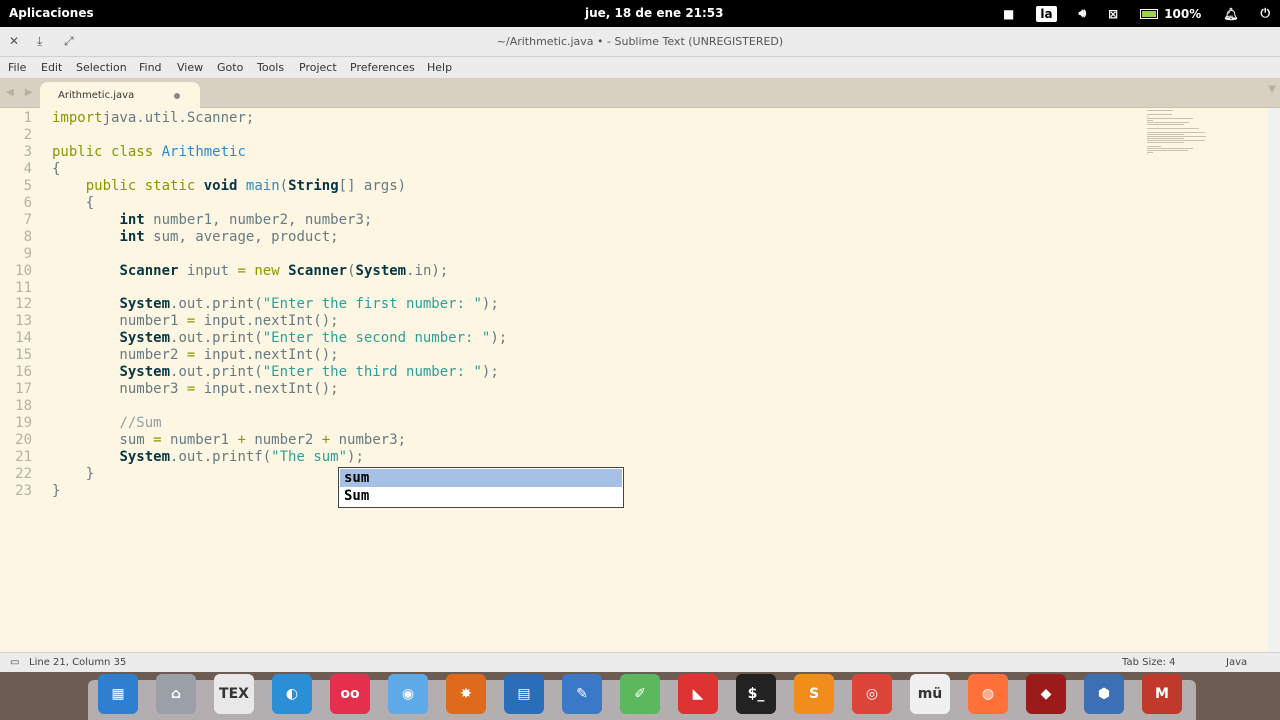 The width and height of the screenshot is (1280, 720). What do you see at coordinates (640, 662) in the screenshot?
I see `status-bar: ▭ Line 21, Column 35 Tab Size: 4 Java` at bounding box center [640, 662].